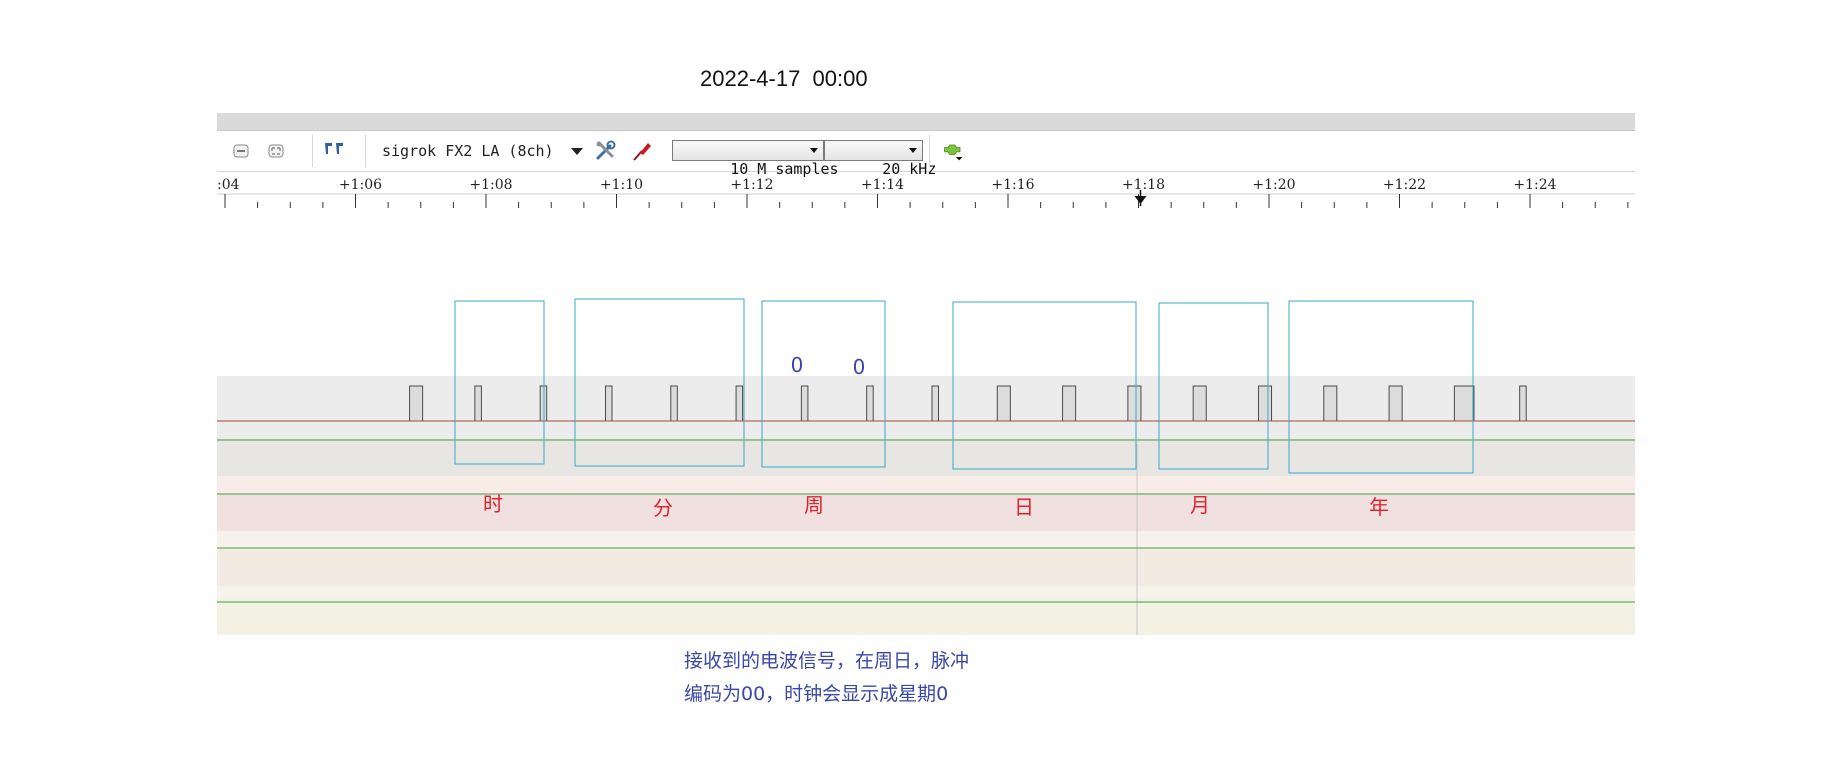 The height and width of the screenshot is (764, 1825). Describe the element at coordinates (1012, 185) in the screenshot. I see `ruler-tick-label: +1:16` at that location.